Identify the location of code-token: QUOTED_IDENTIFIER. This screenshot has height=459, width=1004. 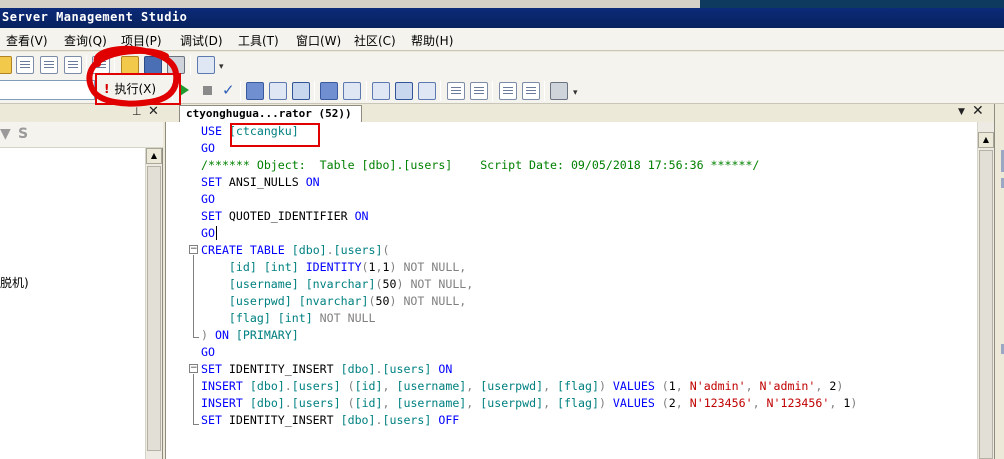
(291, 216).